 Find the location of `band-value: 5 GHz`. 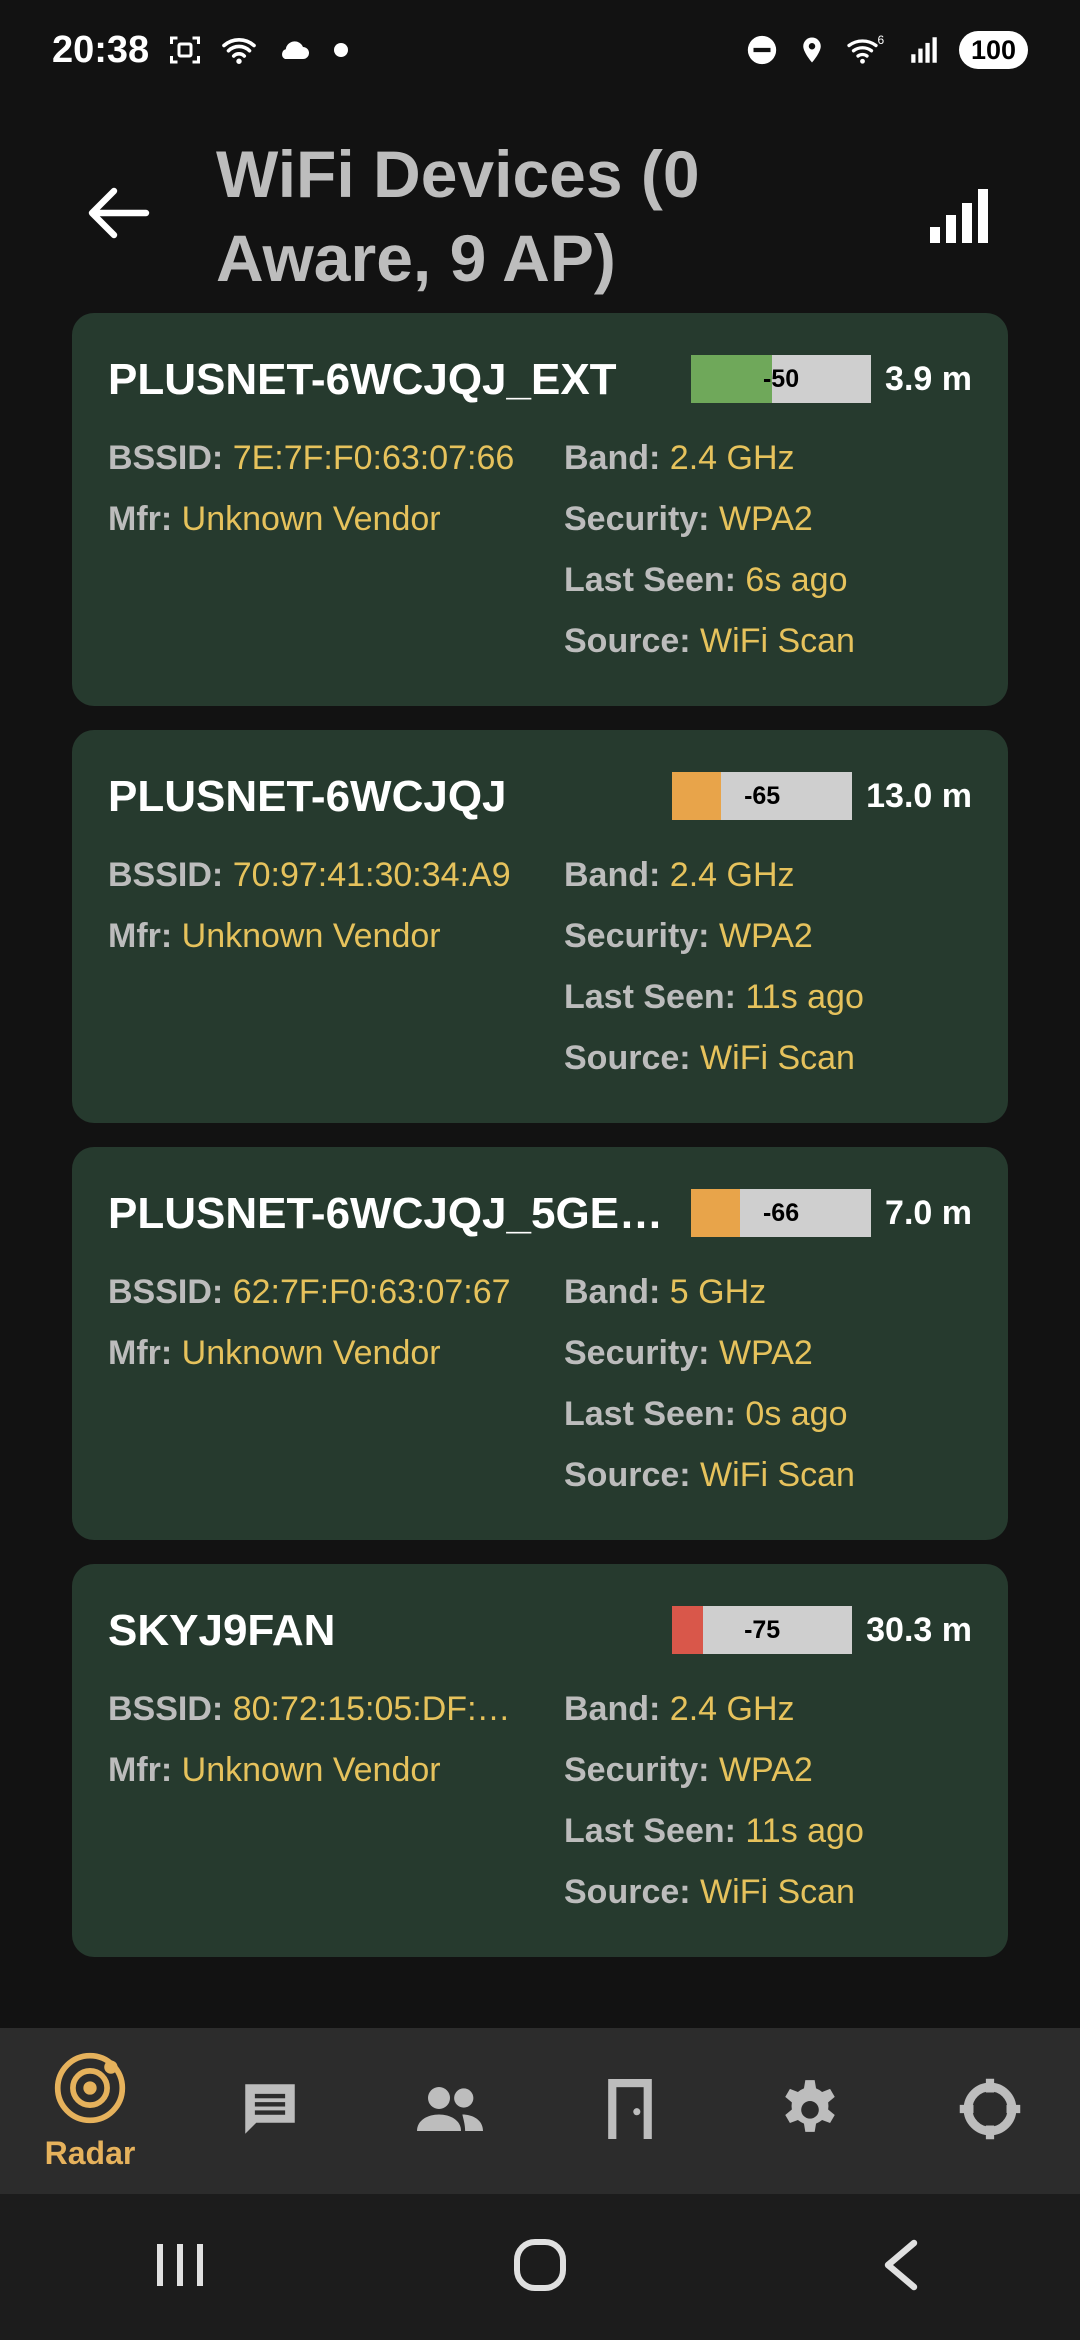

band-value: 5 GHz is located at coordinates (718, 1292).